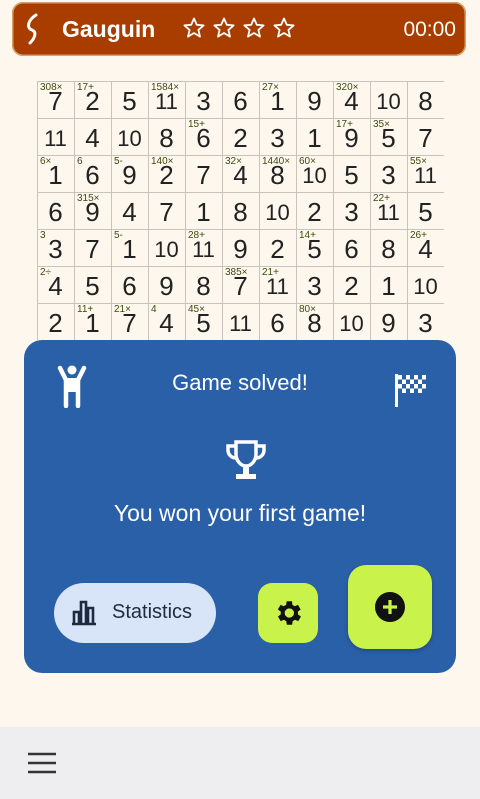 The height and width of the screenshot is (799, 480). Describe the element at coordinates (270, 87) in the screenshot. I see `cage-label: 27×` at that location.